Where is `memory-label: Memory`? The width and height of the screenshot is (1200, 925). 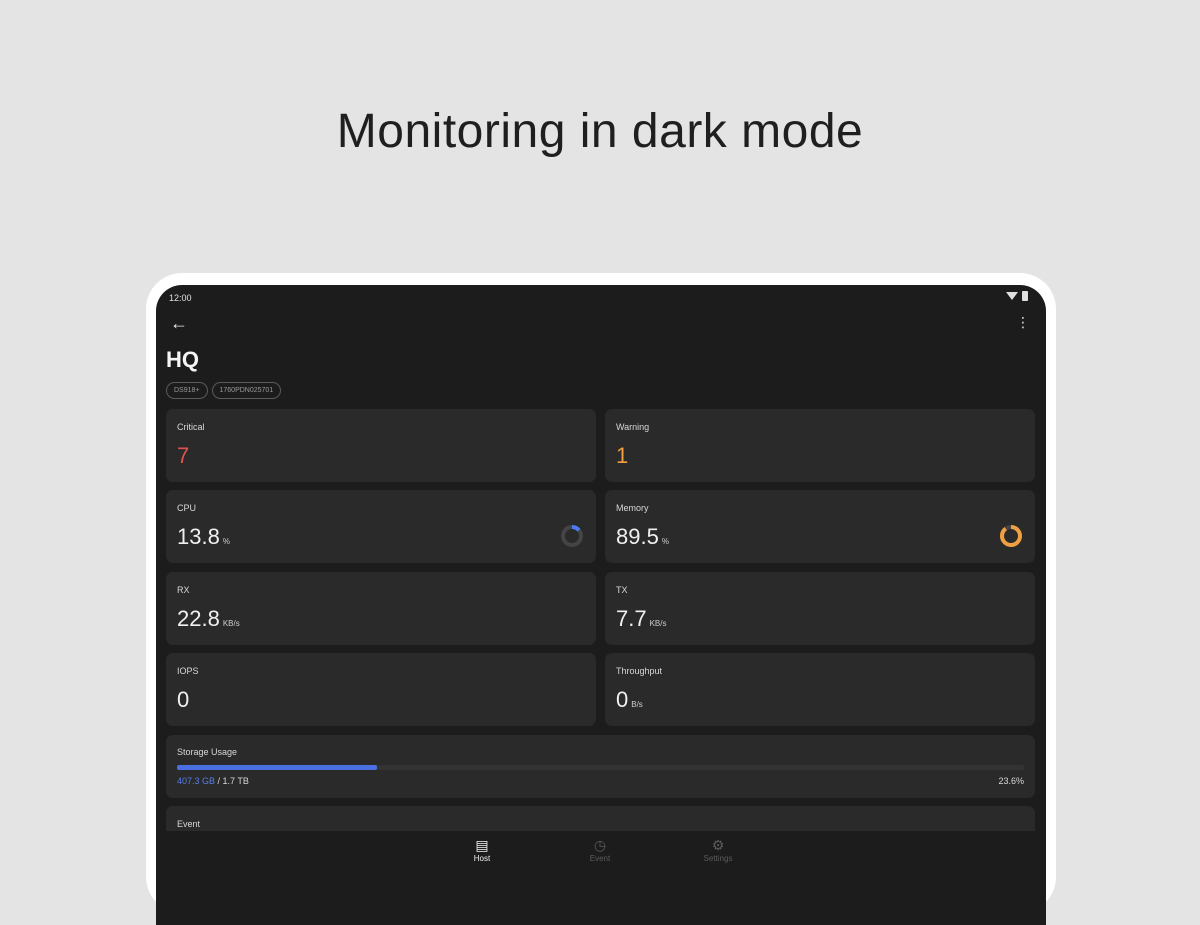 memory-label: Memory is located at coordinates (632, 508).